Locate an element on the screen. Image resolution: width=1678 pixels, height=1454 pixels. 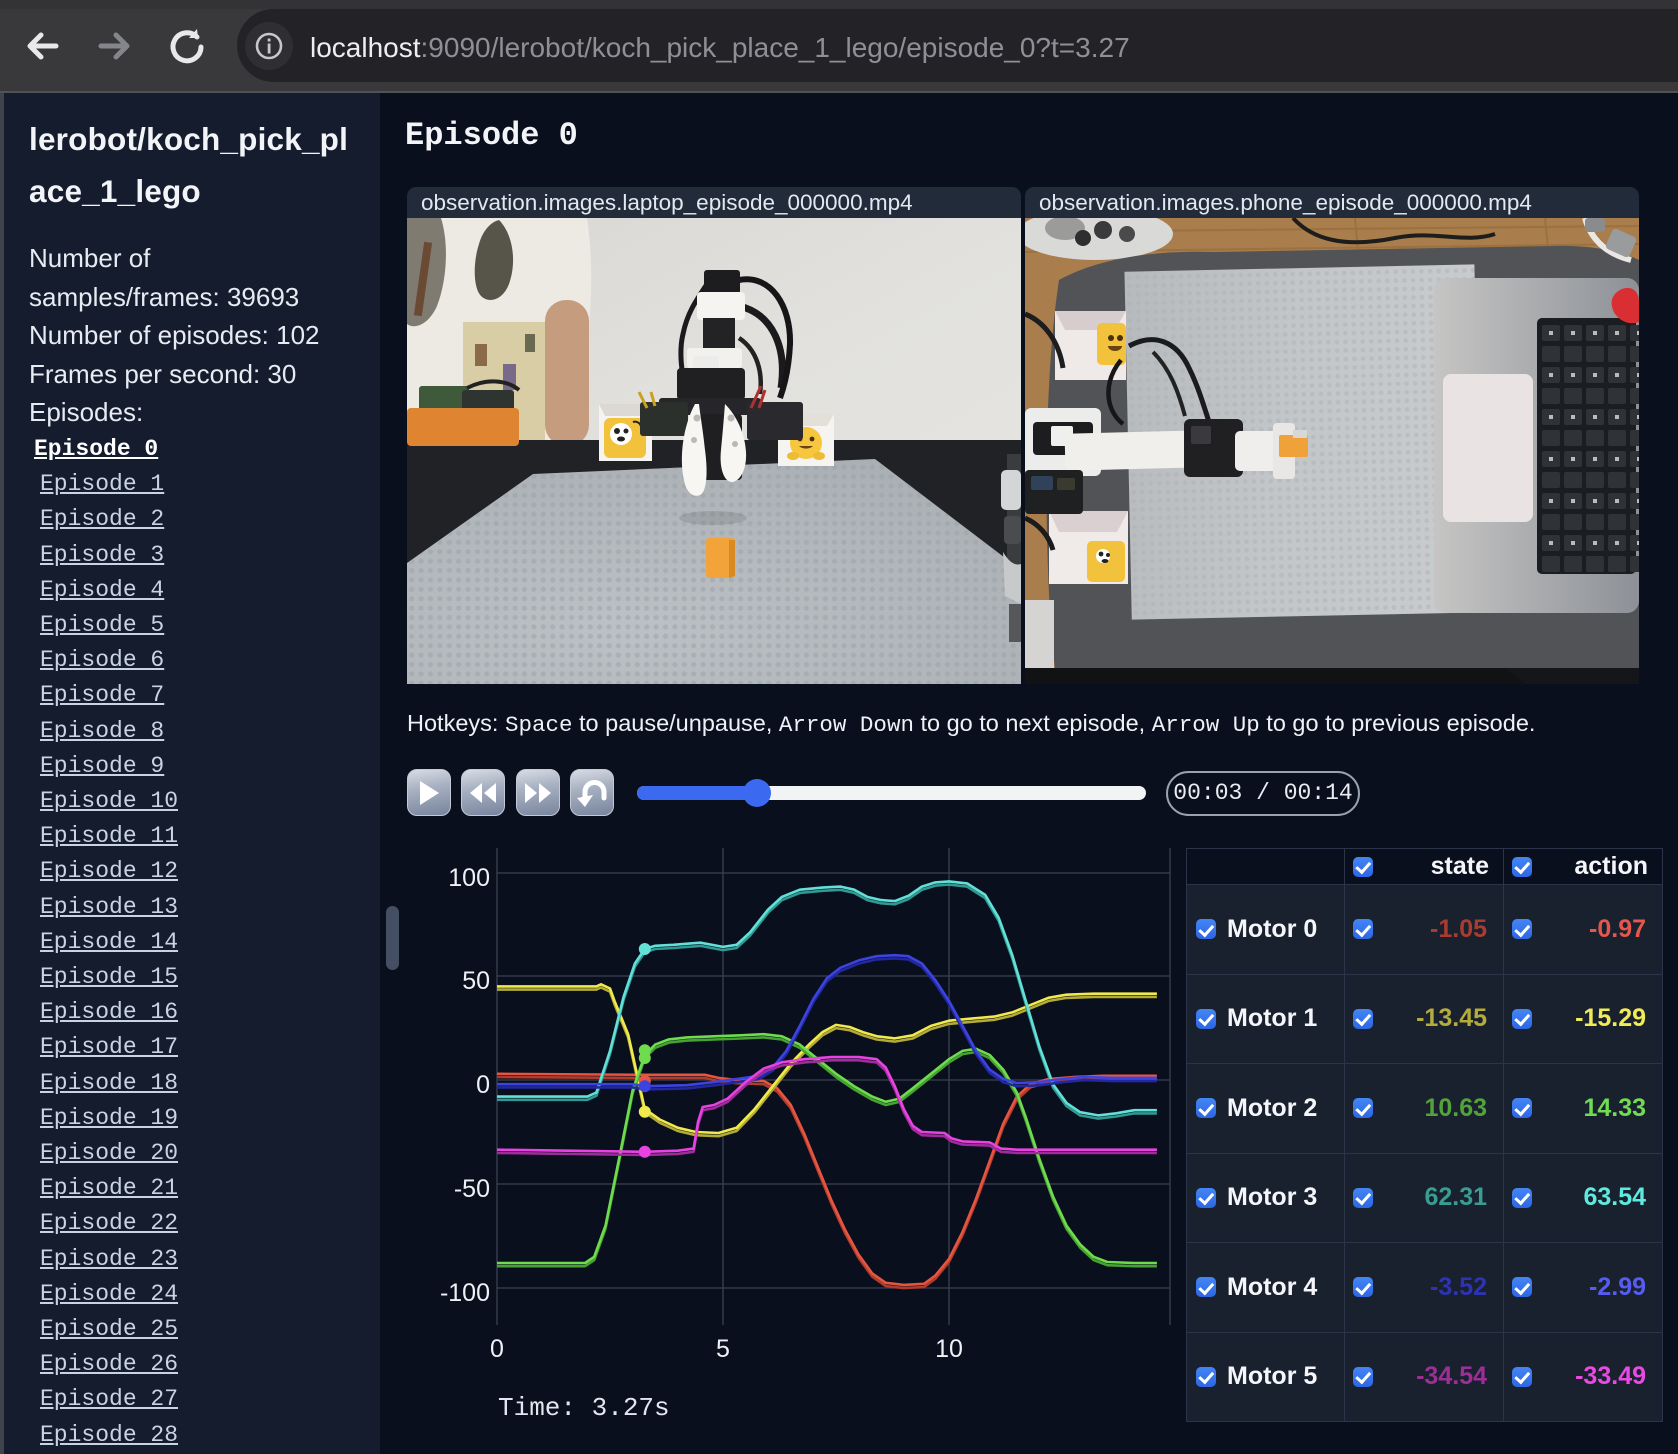
svg-text: 5 is located at coordinates (723, 1349).